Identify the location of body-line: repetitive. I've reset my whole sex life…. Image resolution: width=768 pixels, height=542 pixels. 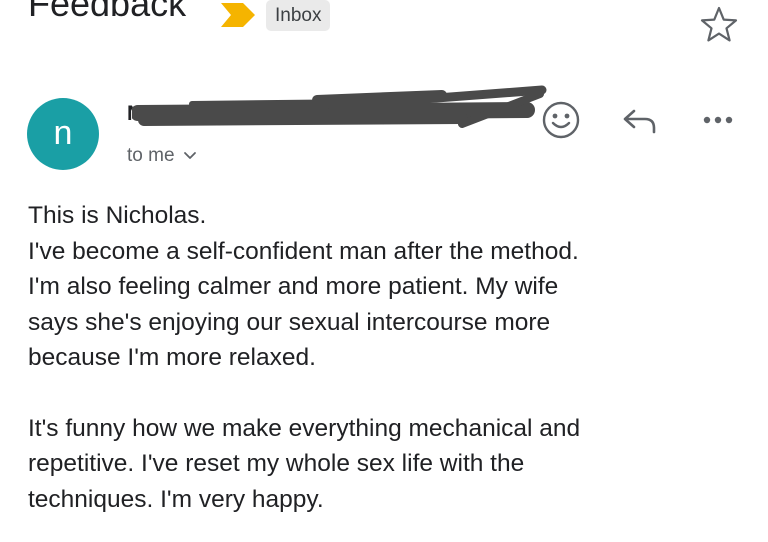
(276, 463).